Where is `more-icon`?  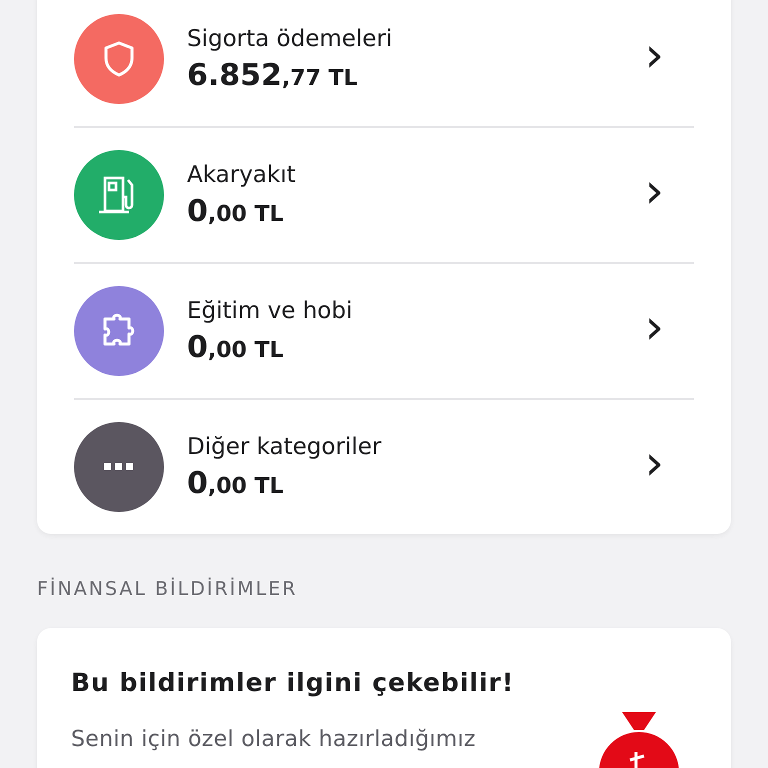
more-icon is located at coordinates (119, 467).